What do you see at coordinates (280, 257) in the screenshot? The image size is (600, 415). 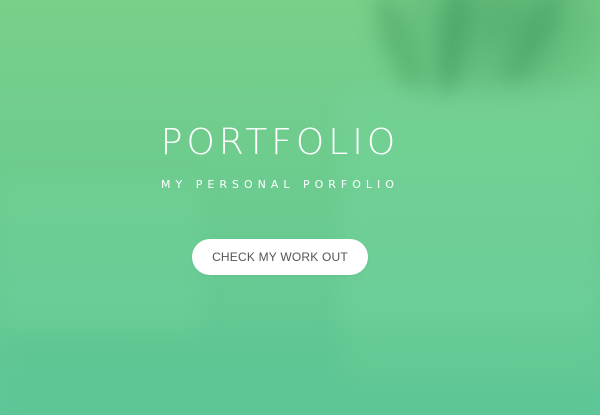 I see `check-my-work-button: CHECK MY WORK OUT` at bounding box center [280, 257].